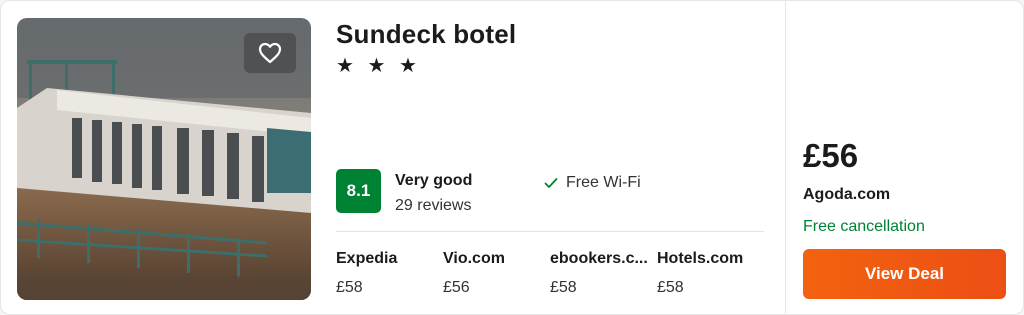 Image resolution: width=1024 pixels, height=315 pixels. What do you see at coordinates (700, 258) in the screenshot?
I see `provider-name: Hotels.com` at bounding box center [700, 258].